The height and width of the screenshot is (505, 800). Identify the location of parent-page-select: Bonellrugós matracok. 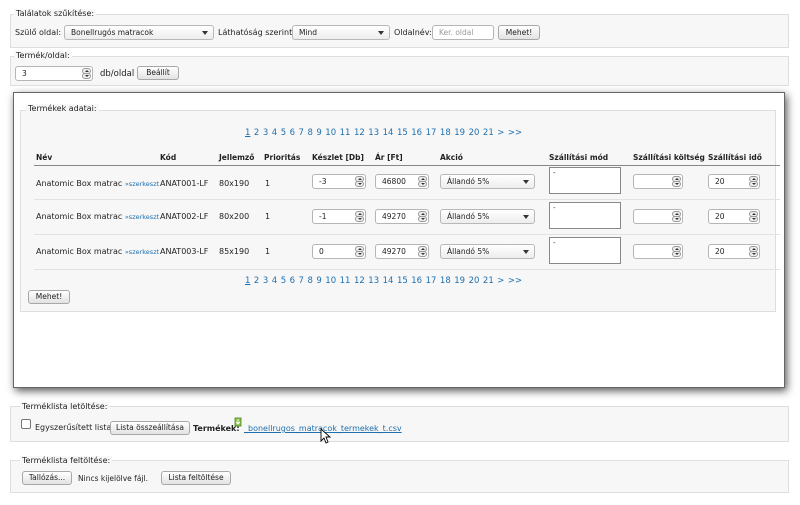
(139, 32).